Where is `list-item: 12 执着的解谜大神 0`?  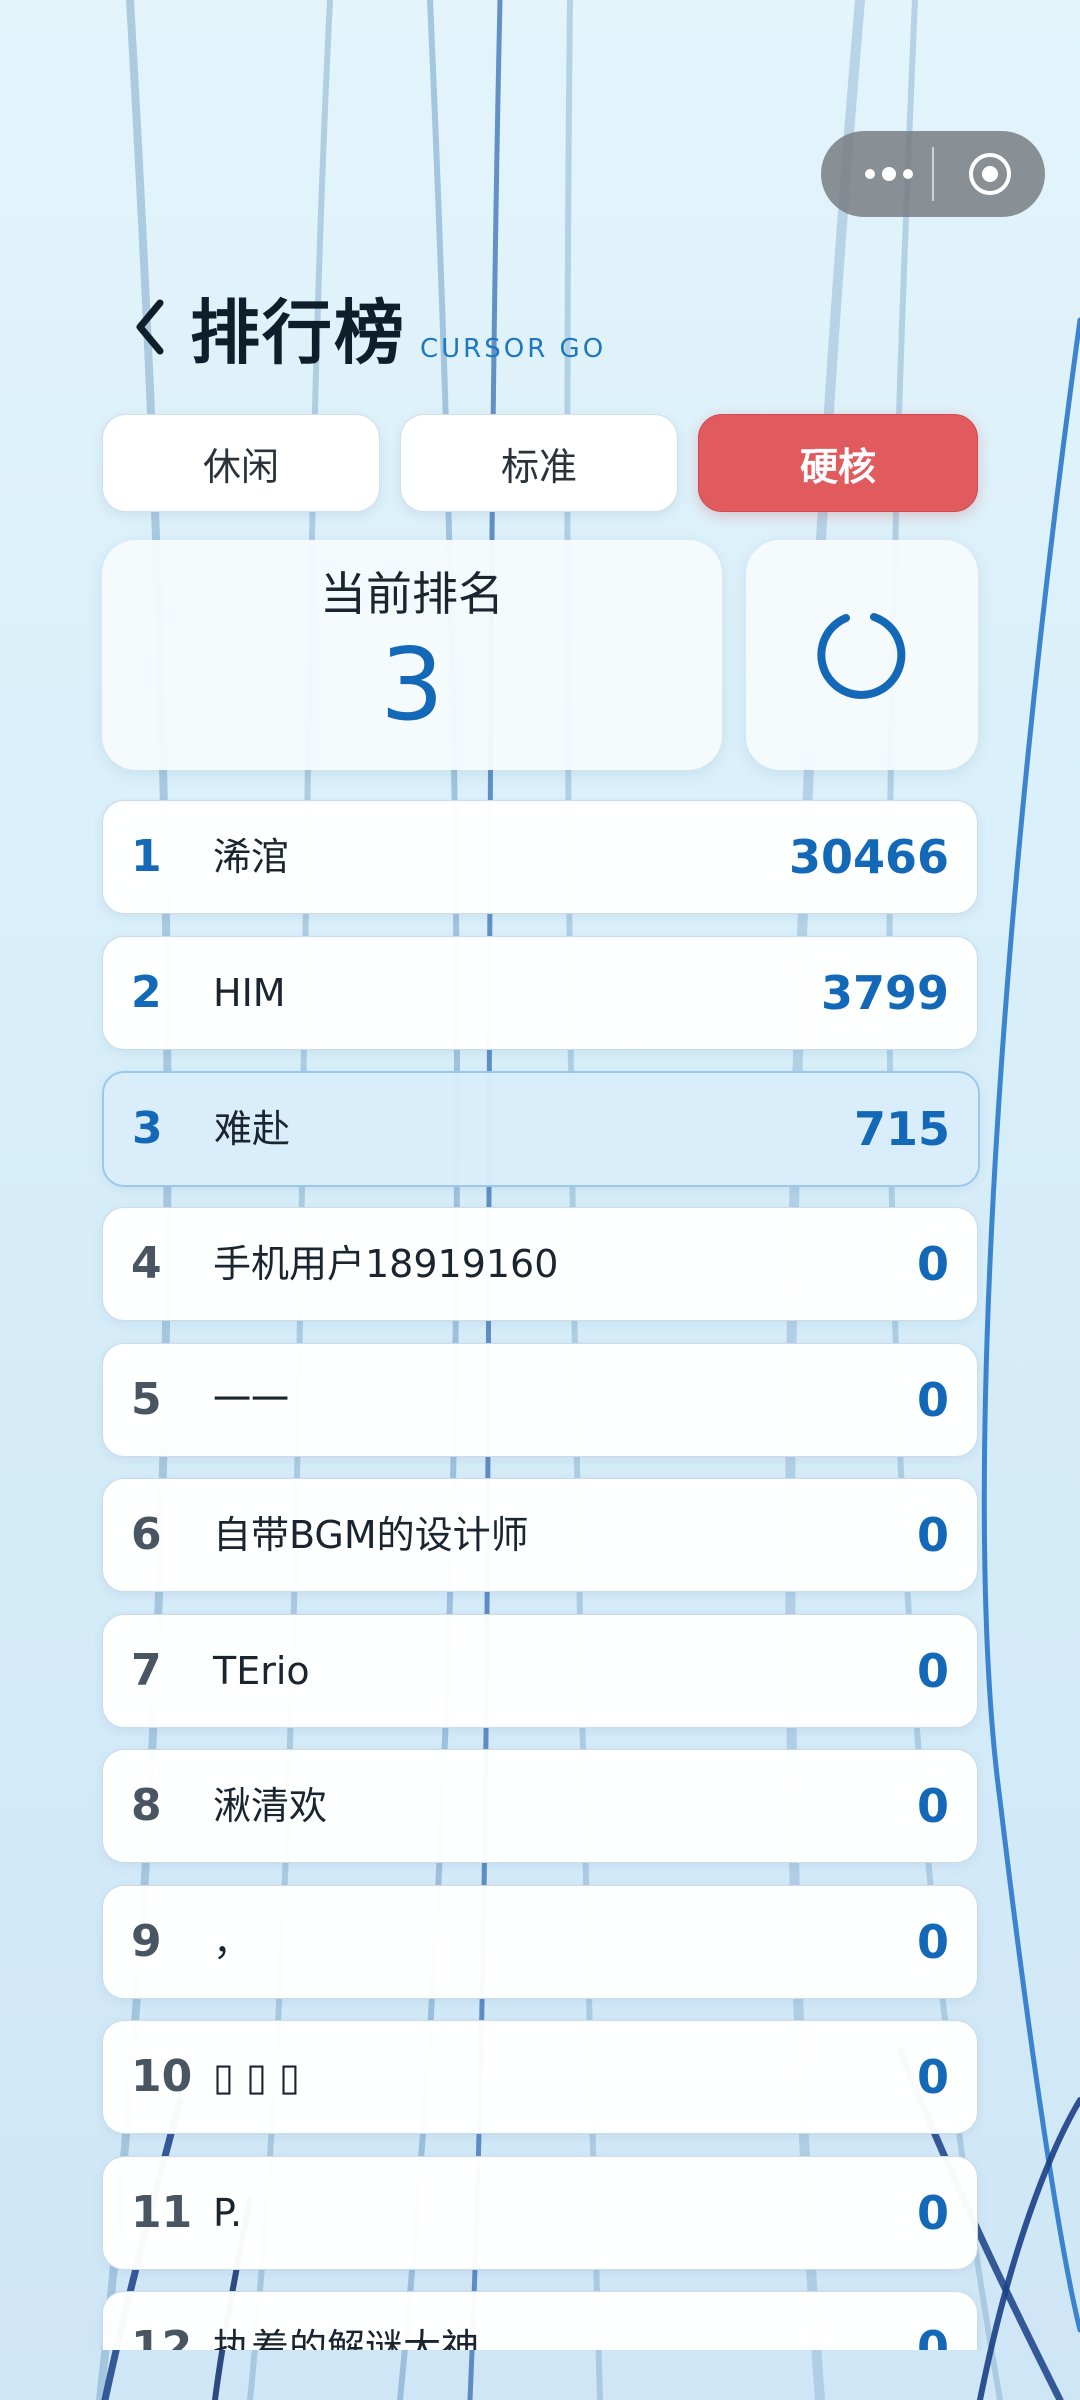
list-item: 12 执着的解谜大神 0 is located at coordinates (540, 2320).